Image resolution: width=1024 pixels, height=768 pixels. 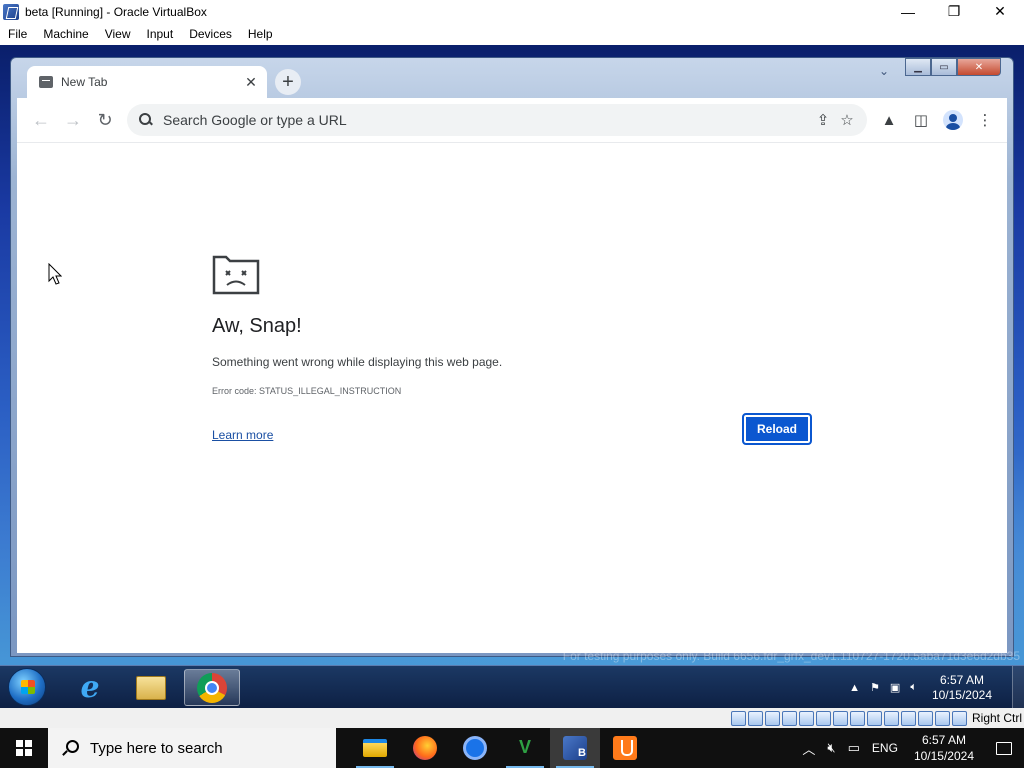 What do you see at coordinates (738, 718) in the screenshot?
I see `hard-disk-status-icon` at bounding box center [738, 718].